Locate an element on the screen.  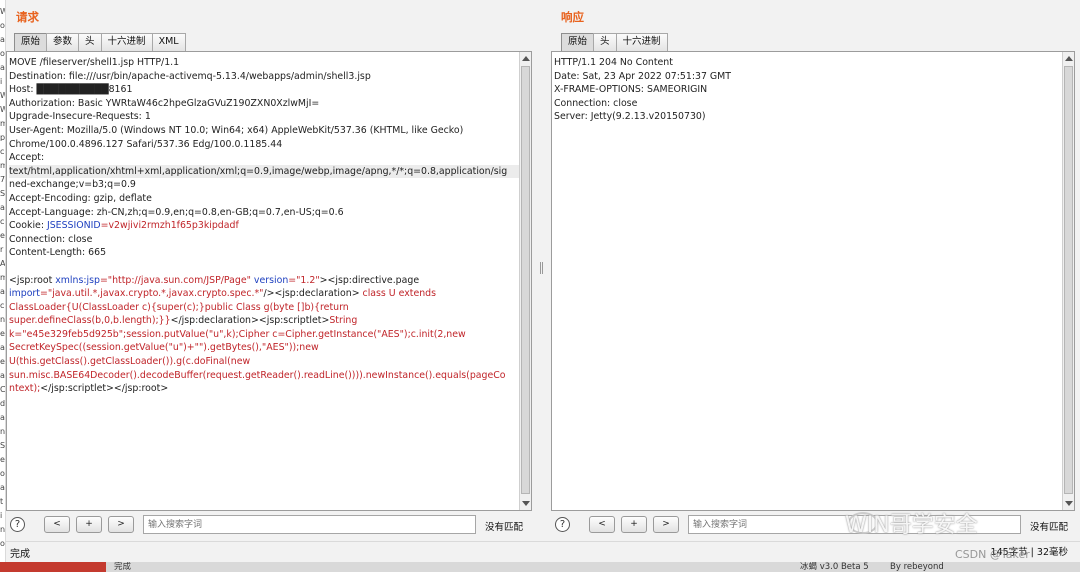
response-tabs: 原始 头 十六进制 is located at coordinates (614, 42).